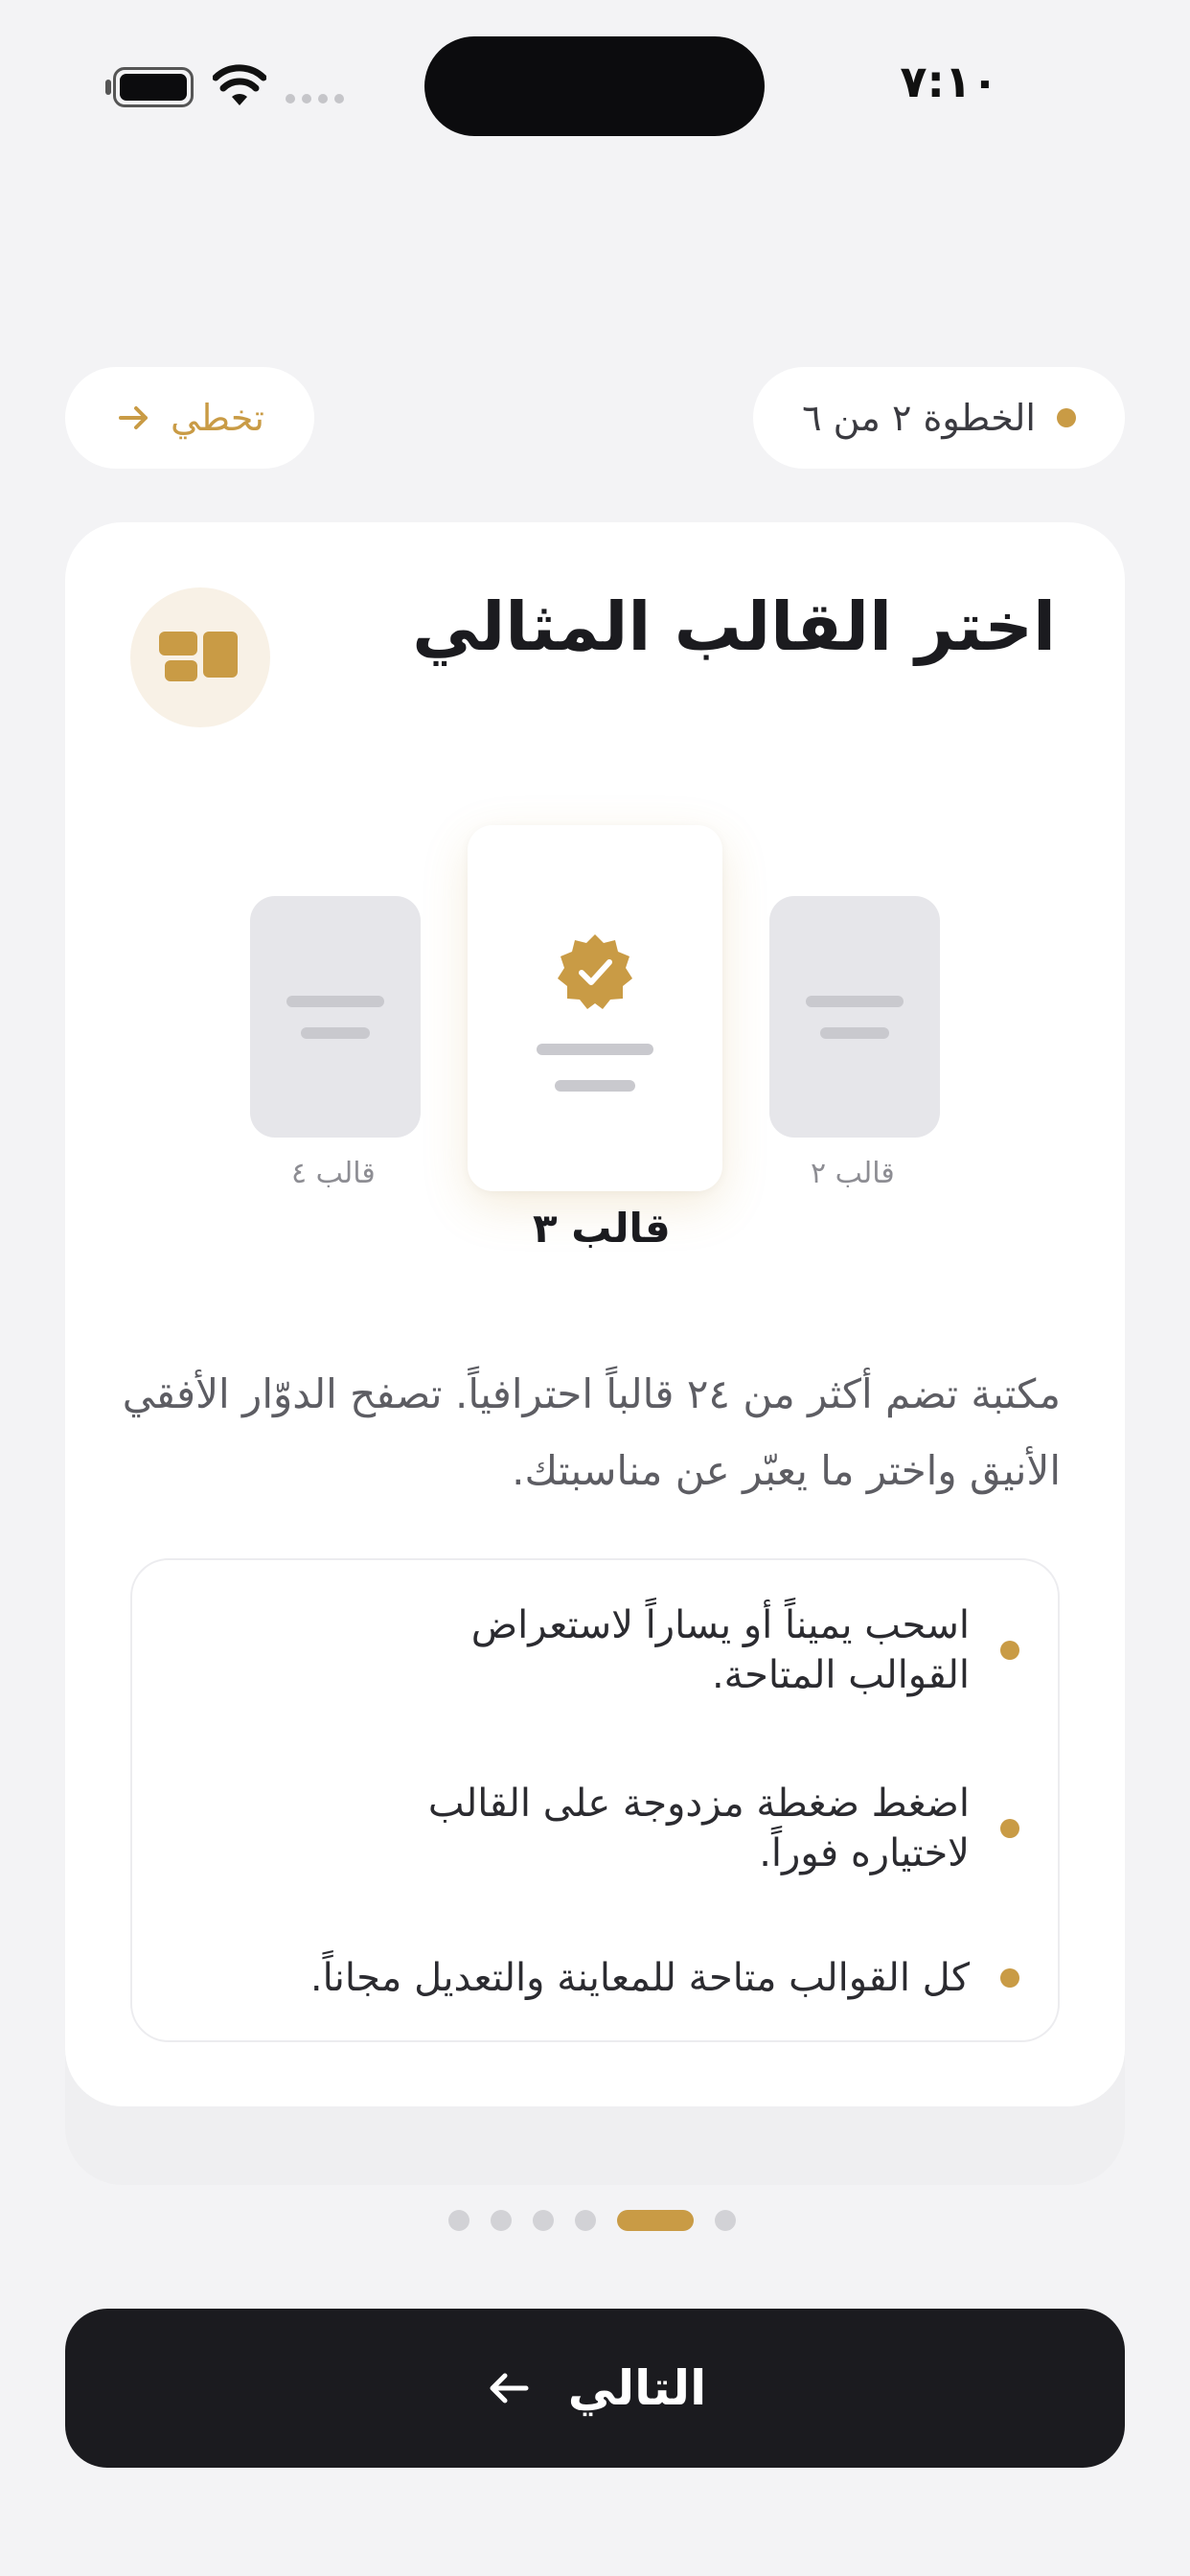  Describe the element at coordinates (108, 87) in the screenshot. I see `battery-cap` at that location.